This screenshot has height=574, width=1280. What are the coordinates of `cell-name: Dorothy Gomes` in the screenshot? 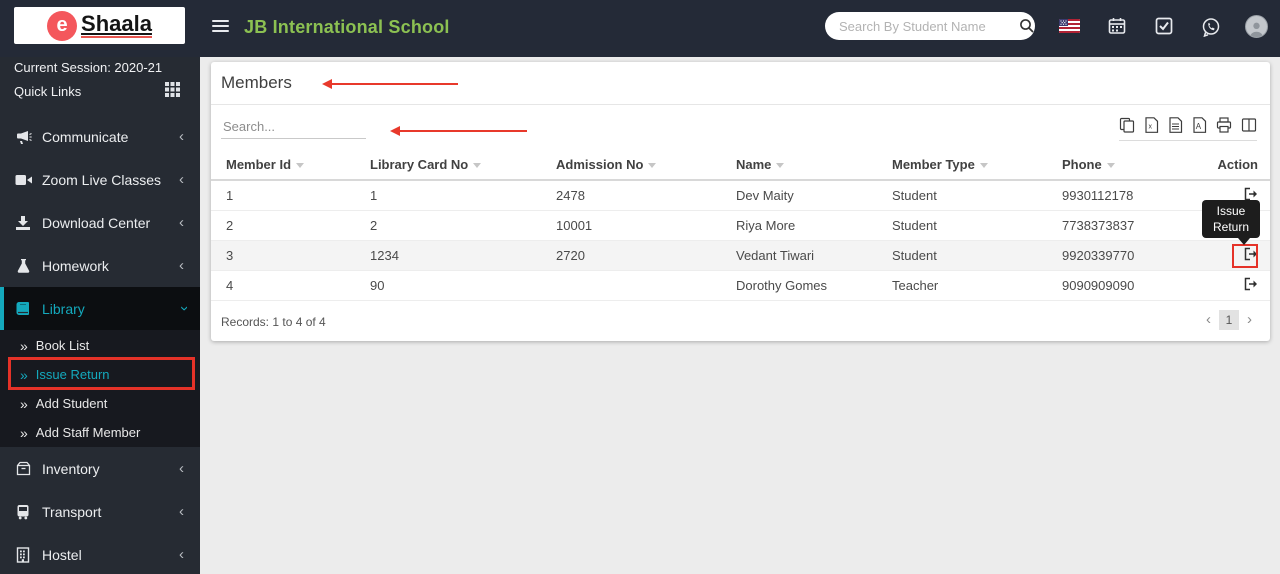 It's located at (799, 285).